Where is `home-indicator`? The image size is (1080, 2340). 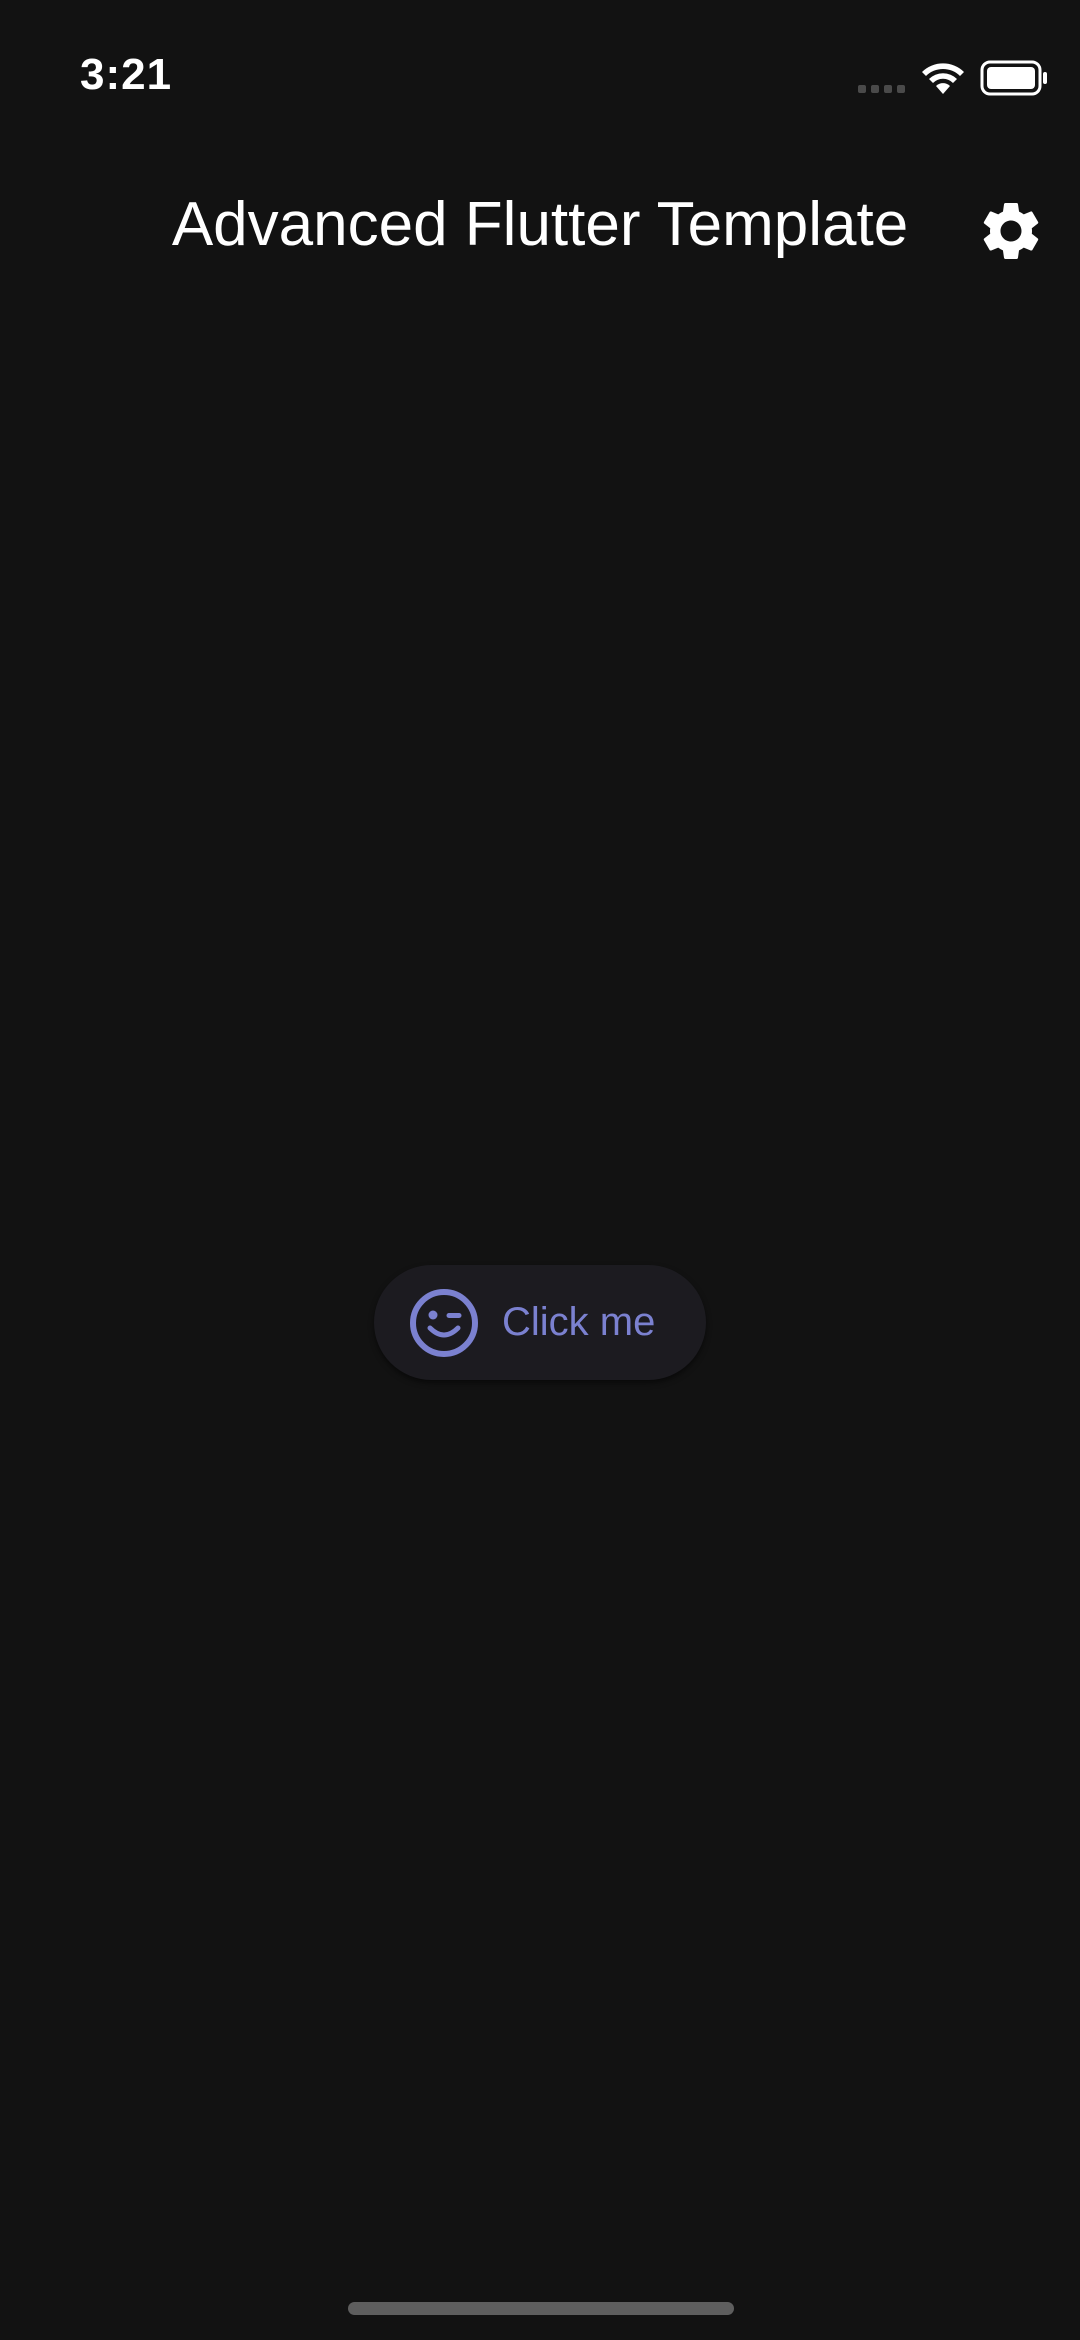
home-indicator is located at coordinates (541, 2308).